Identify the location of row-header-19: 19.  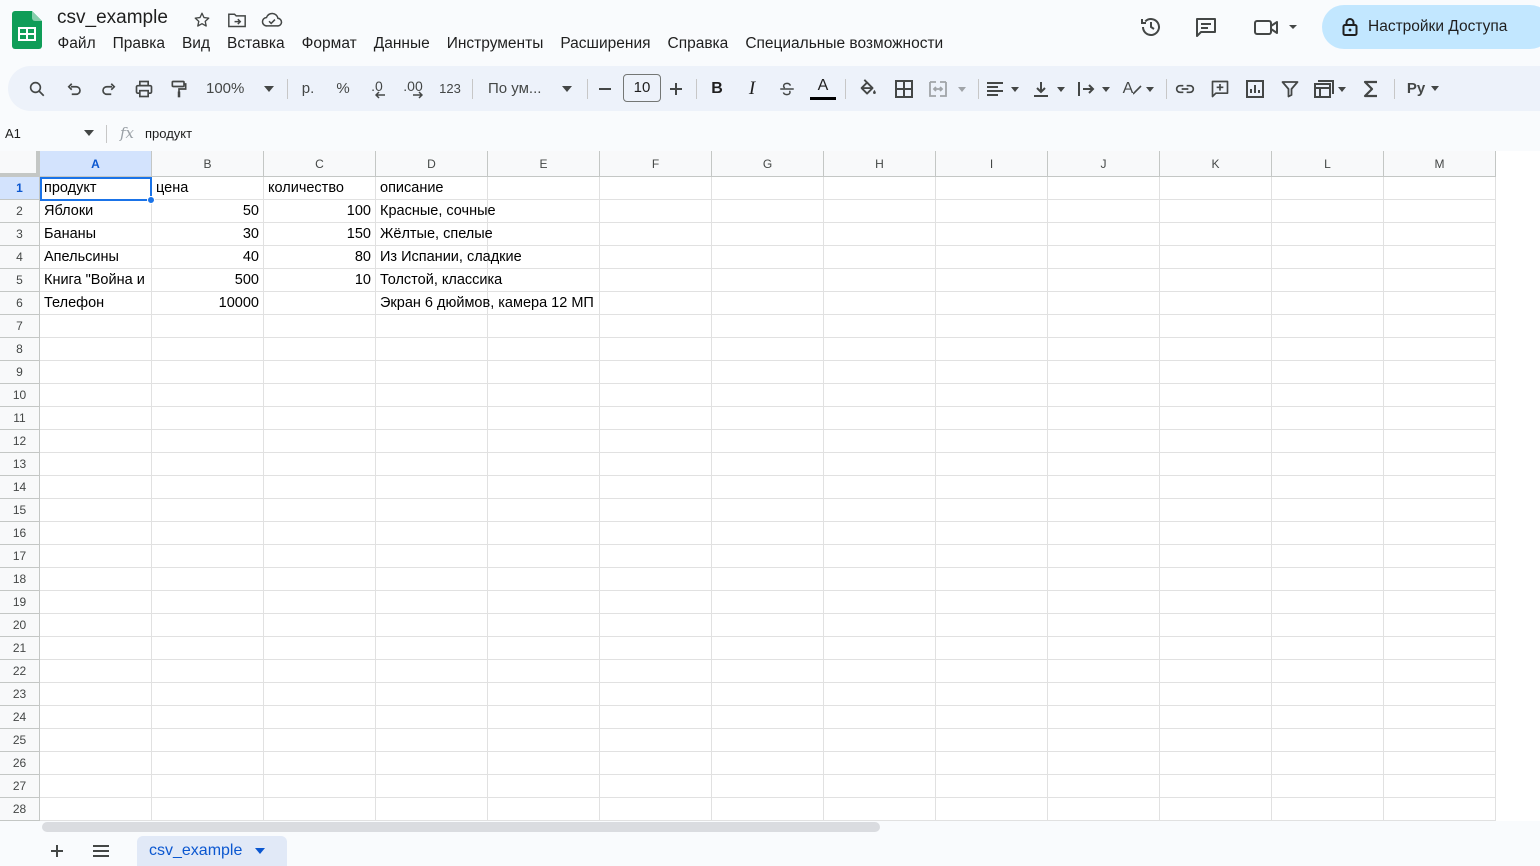
(20, 602).